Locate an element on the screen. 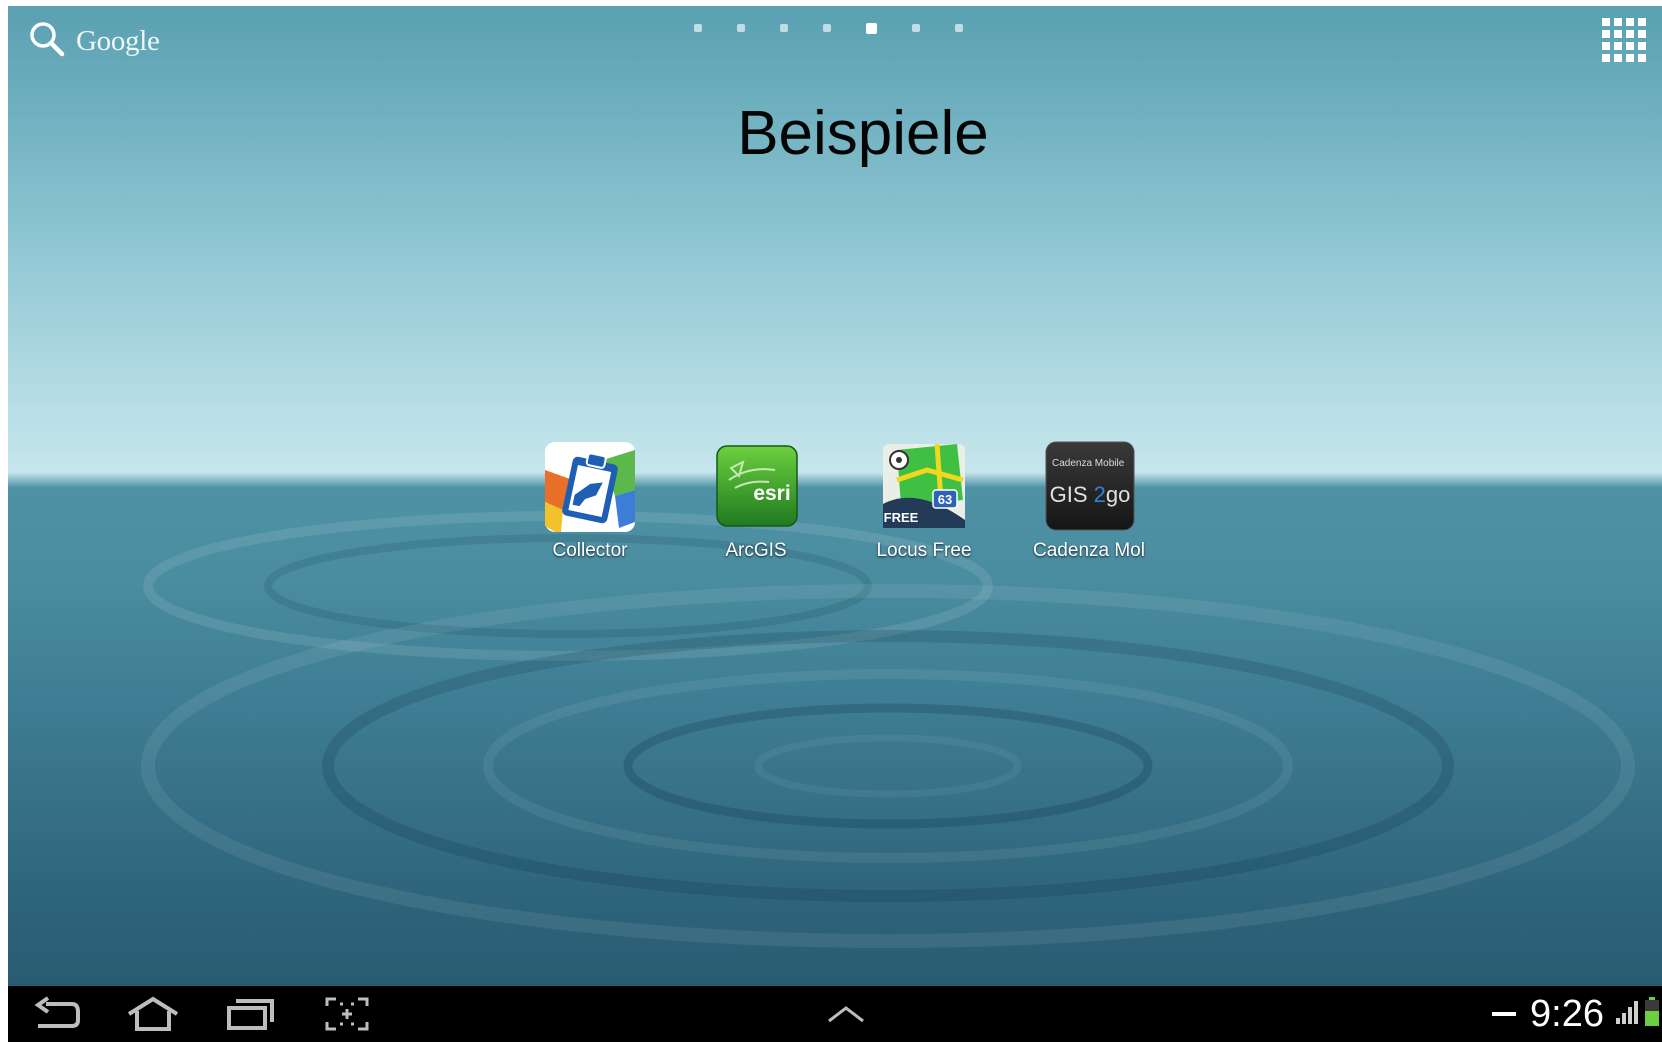 The image size is (1662, 1042). app-drawer-button is located at coordinates (1624, 40).